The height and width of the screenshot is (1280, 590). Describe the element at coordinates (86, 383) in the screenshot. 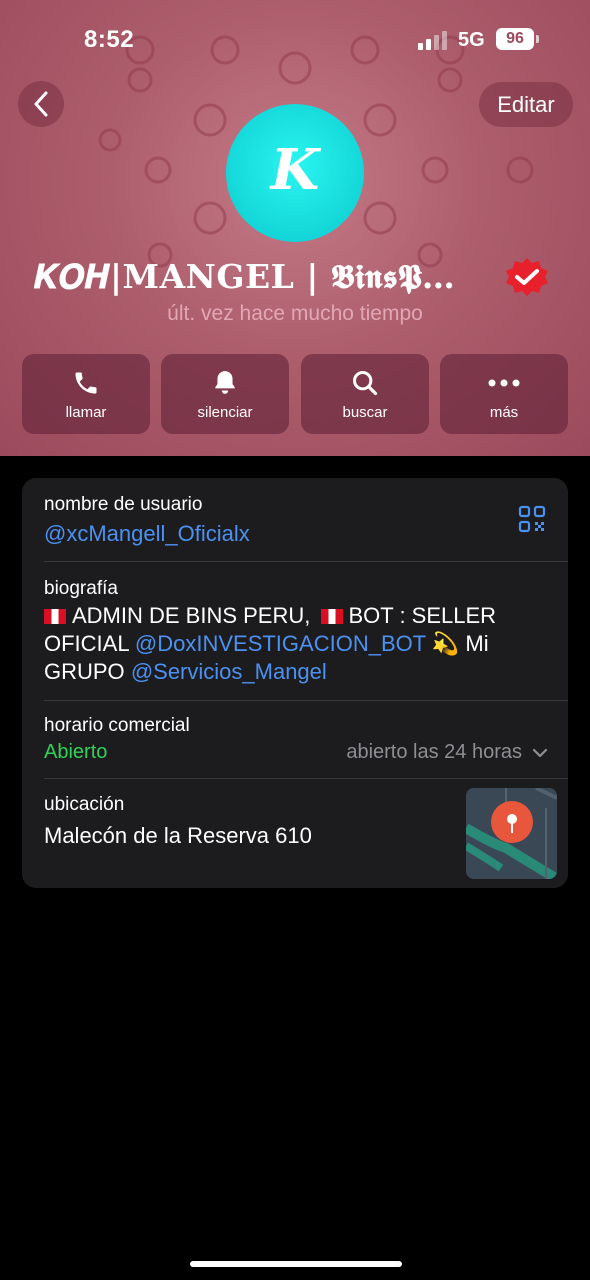

I see `phone-icon` at that location.